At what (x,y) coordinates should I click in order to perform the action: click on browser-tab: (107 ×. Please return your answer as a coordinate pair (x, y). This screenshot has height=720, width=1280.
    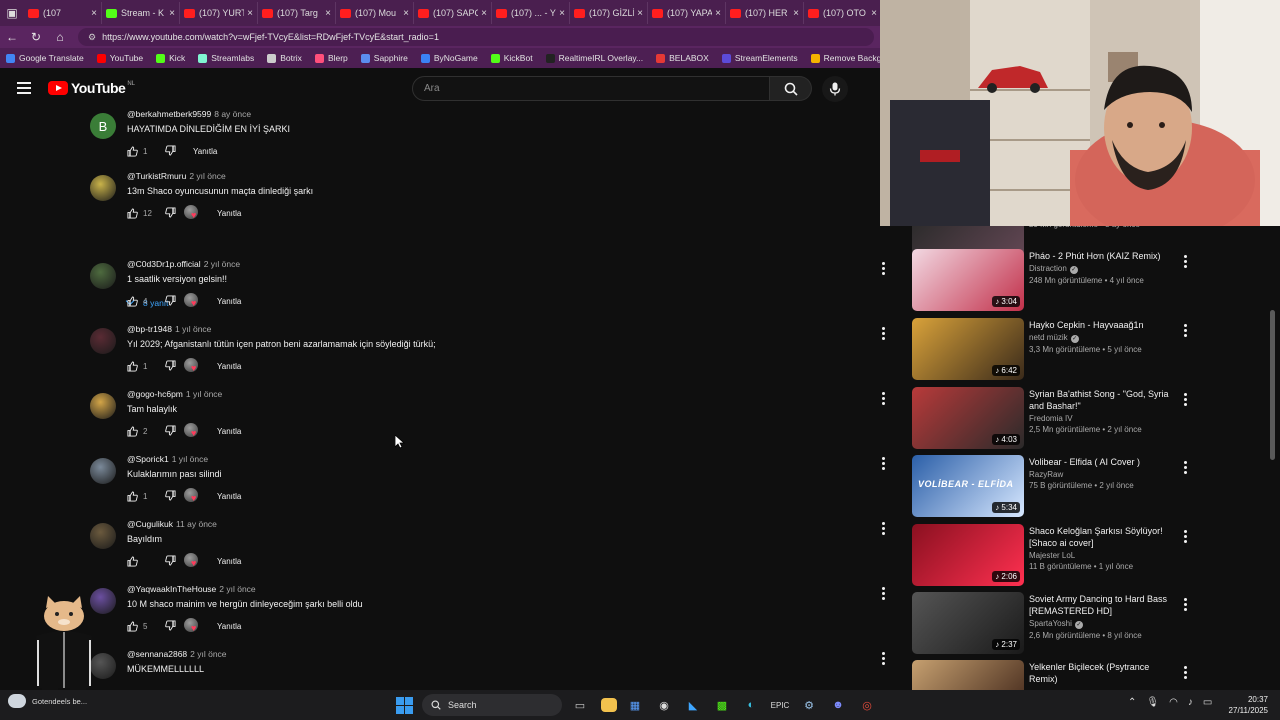
    Looking at the image, I should click on (63, 13).